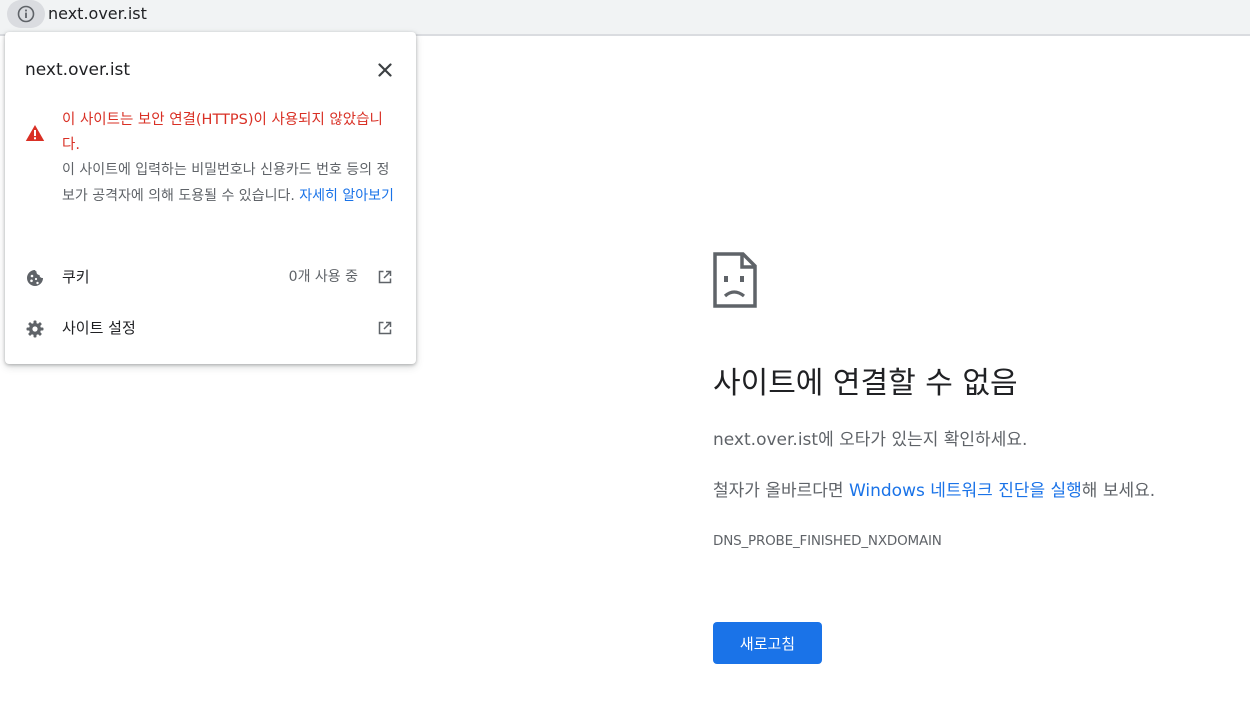  I want to click on close-button, so click(385, 70).